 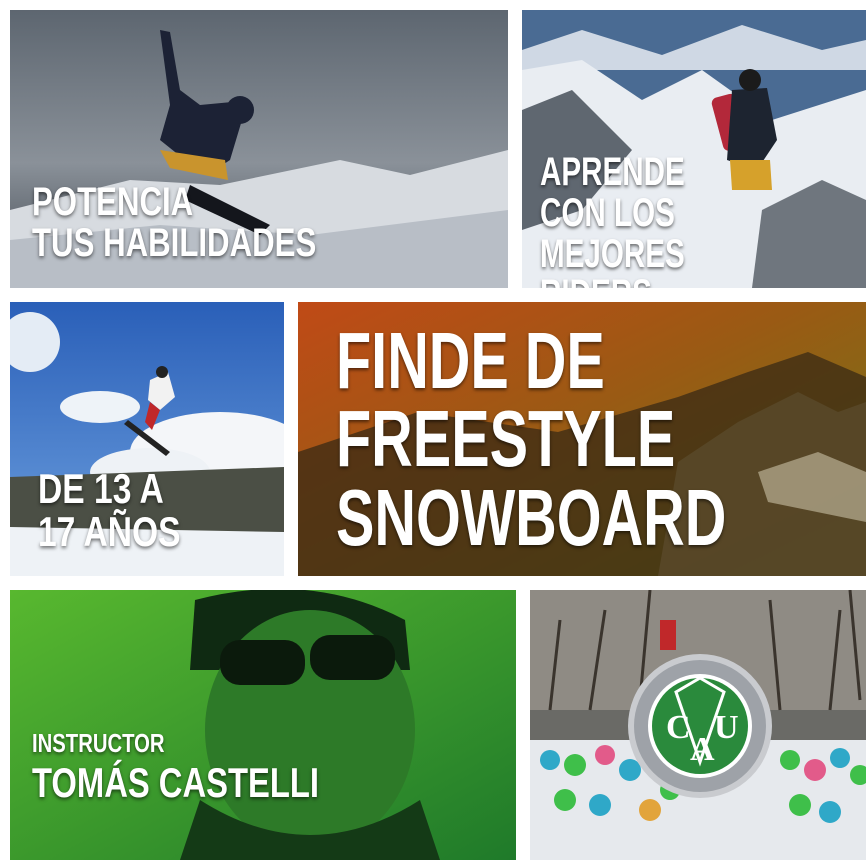 I want to click on panel-aprende: APRENDE CON LOS MEJORES RIDERS, so click(x=694, y=149).